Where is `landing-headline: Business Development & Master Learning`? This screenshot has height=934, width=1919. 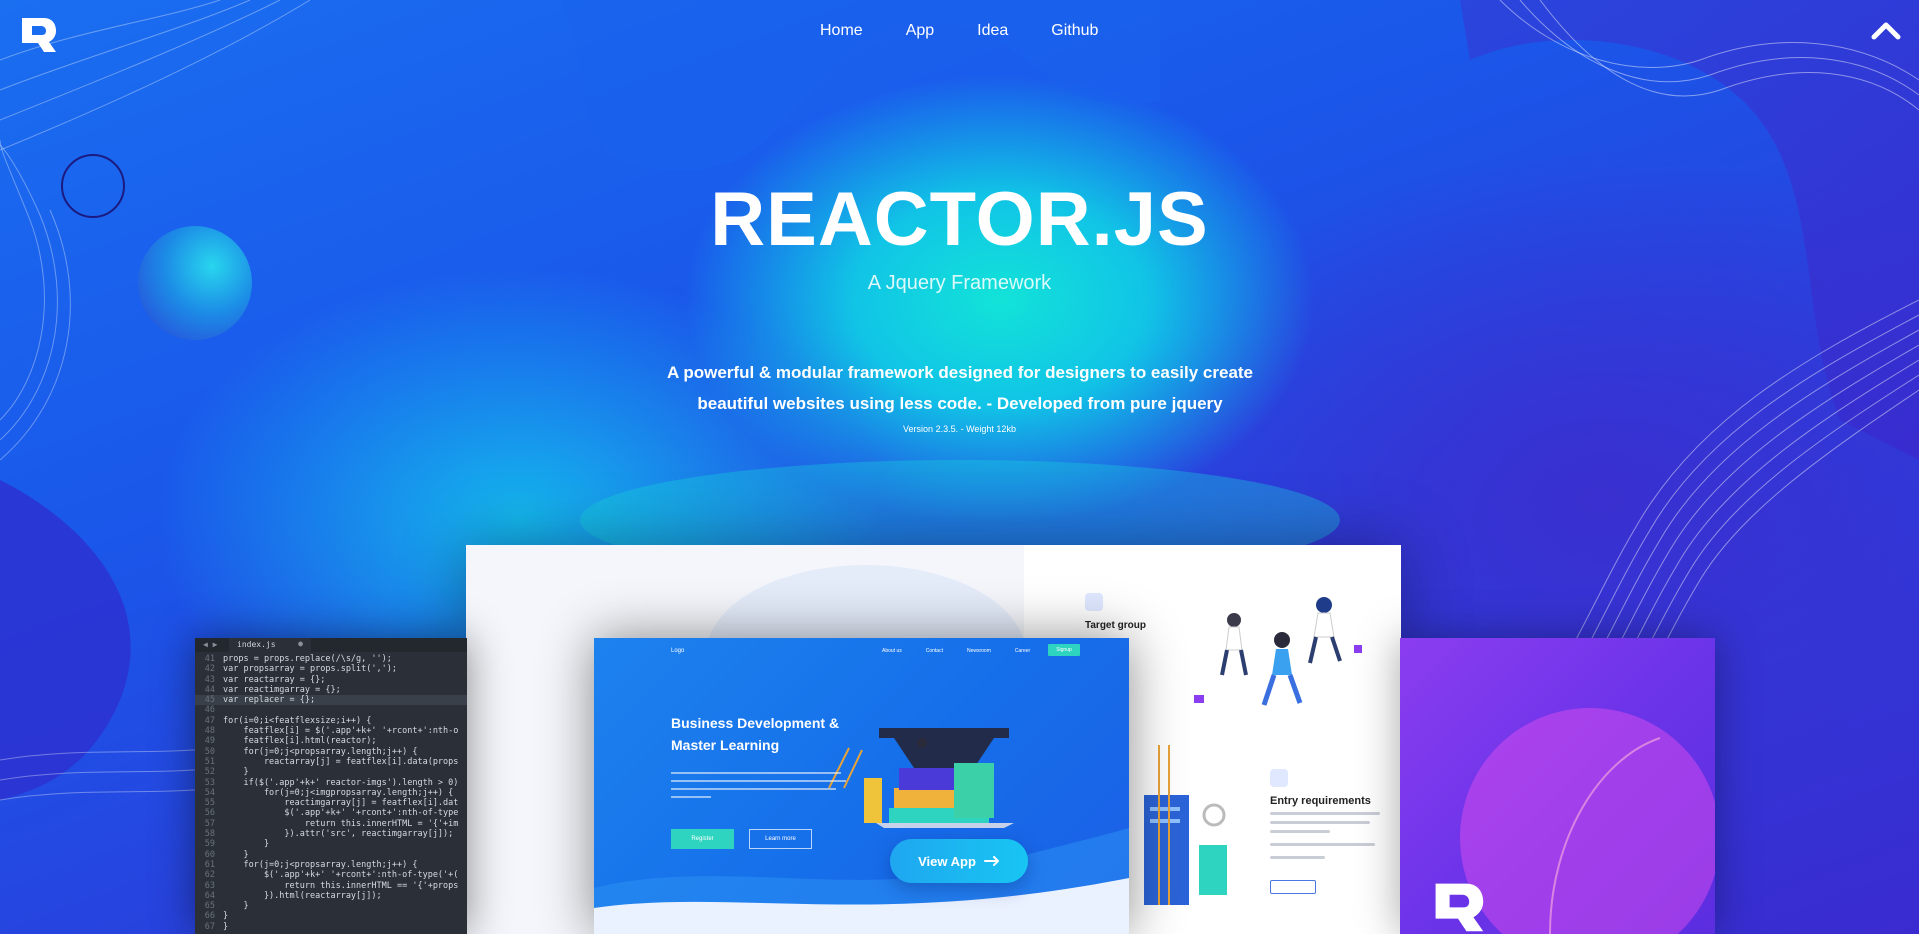
landing-headline: Business Development & Master Learning is located at coordinates (771, 734).